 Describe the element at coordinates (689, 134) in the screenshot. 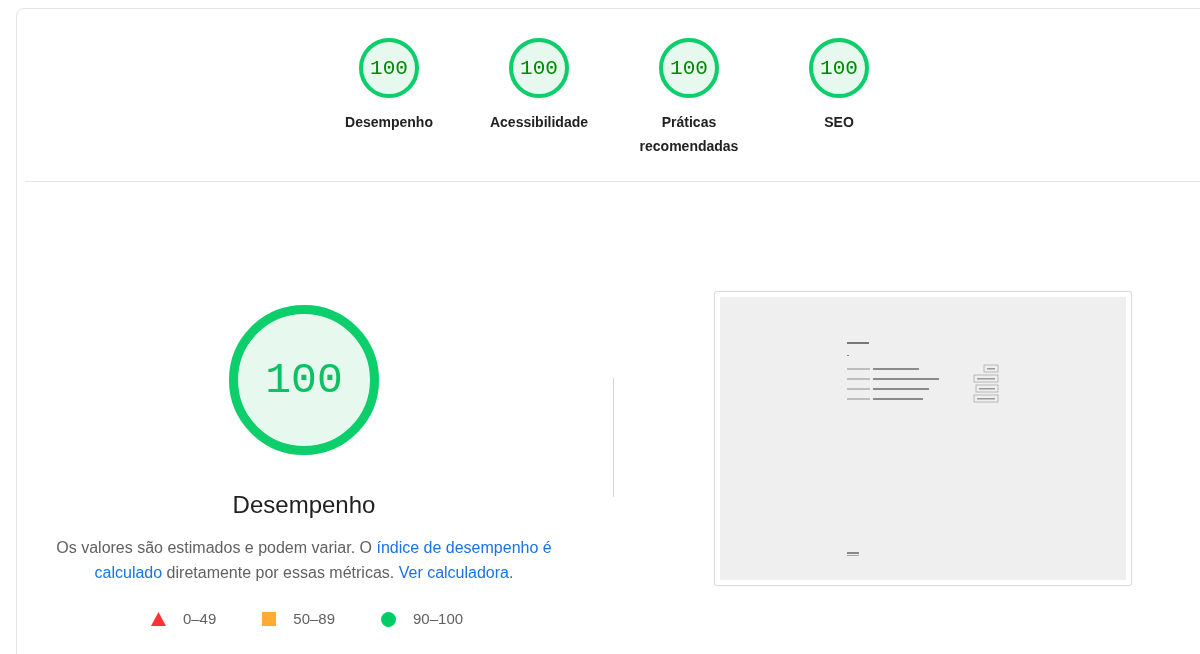

I see `category-label: Práticas recomendadas` at that location.